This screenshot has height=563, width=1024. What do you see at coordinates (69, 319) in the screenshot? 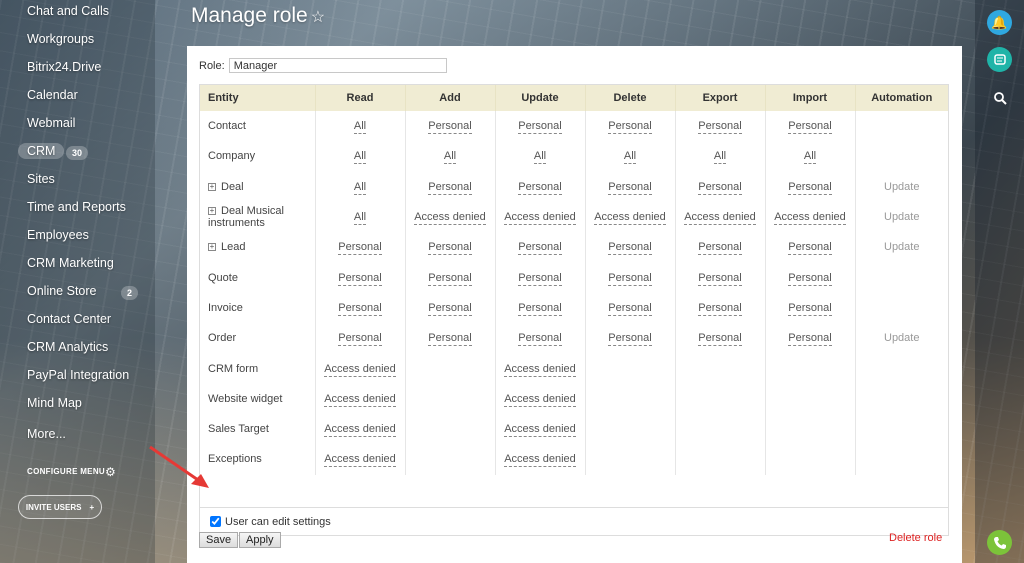
I see `sidebar-item: Contact Center` at bounding box center [69, 319].